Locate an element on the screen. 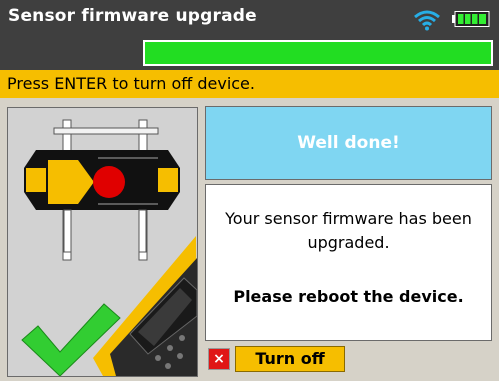  upgrade-progress-bar is located at coordinates (318, 53).